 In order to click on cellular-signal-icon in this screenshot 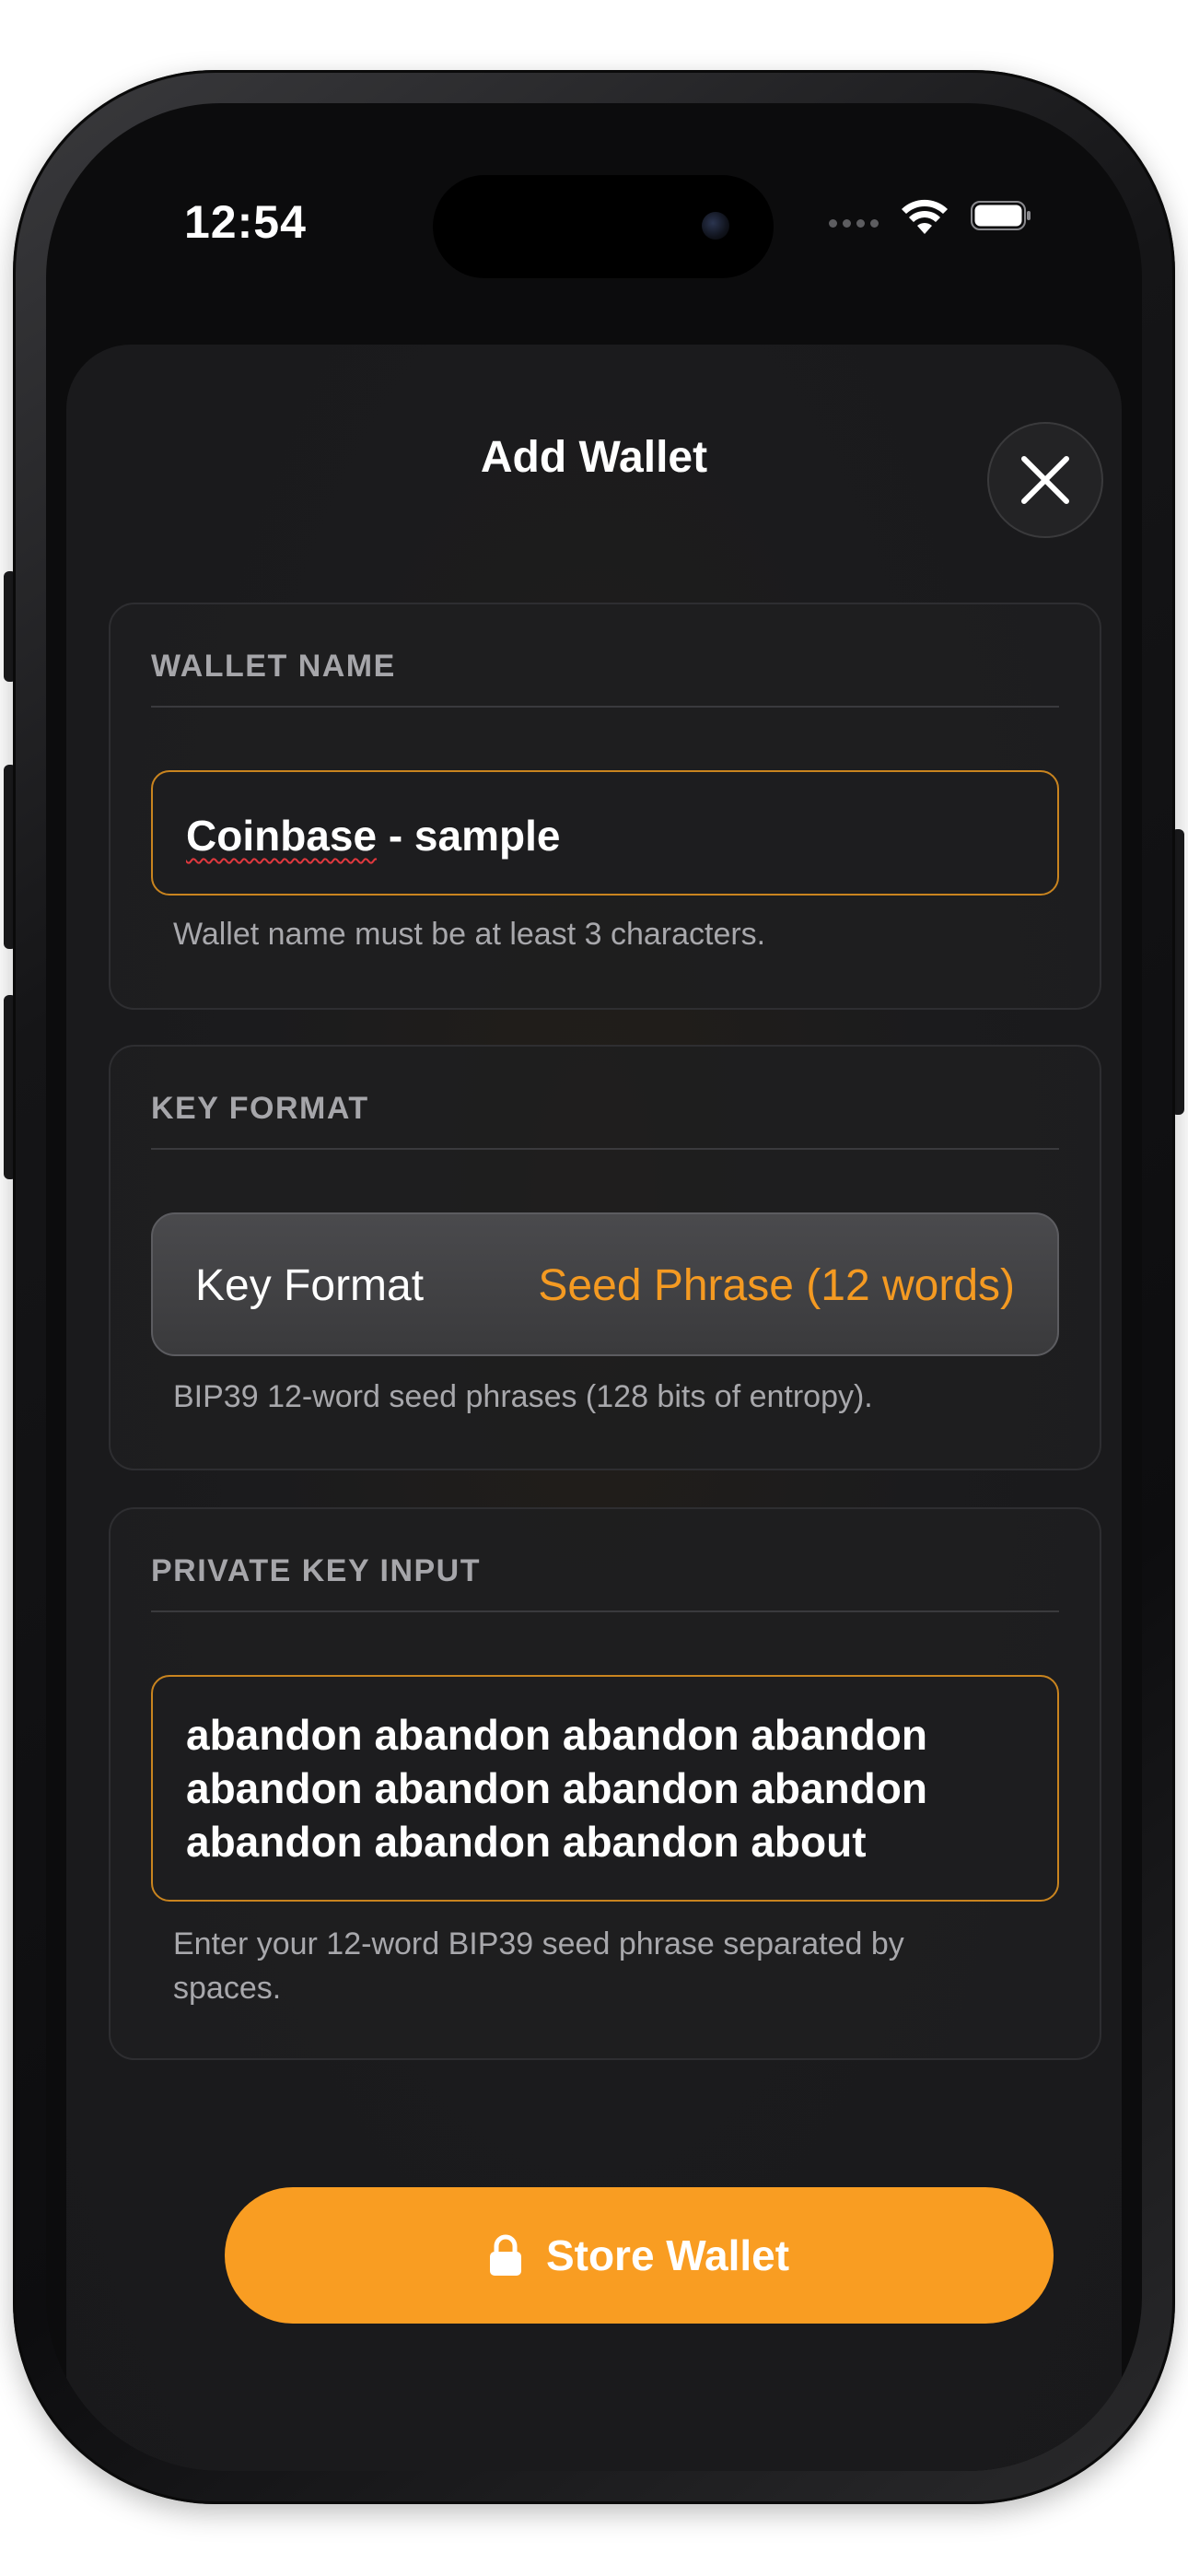, I will do `click(854, 223)`.